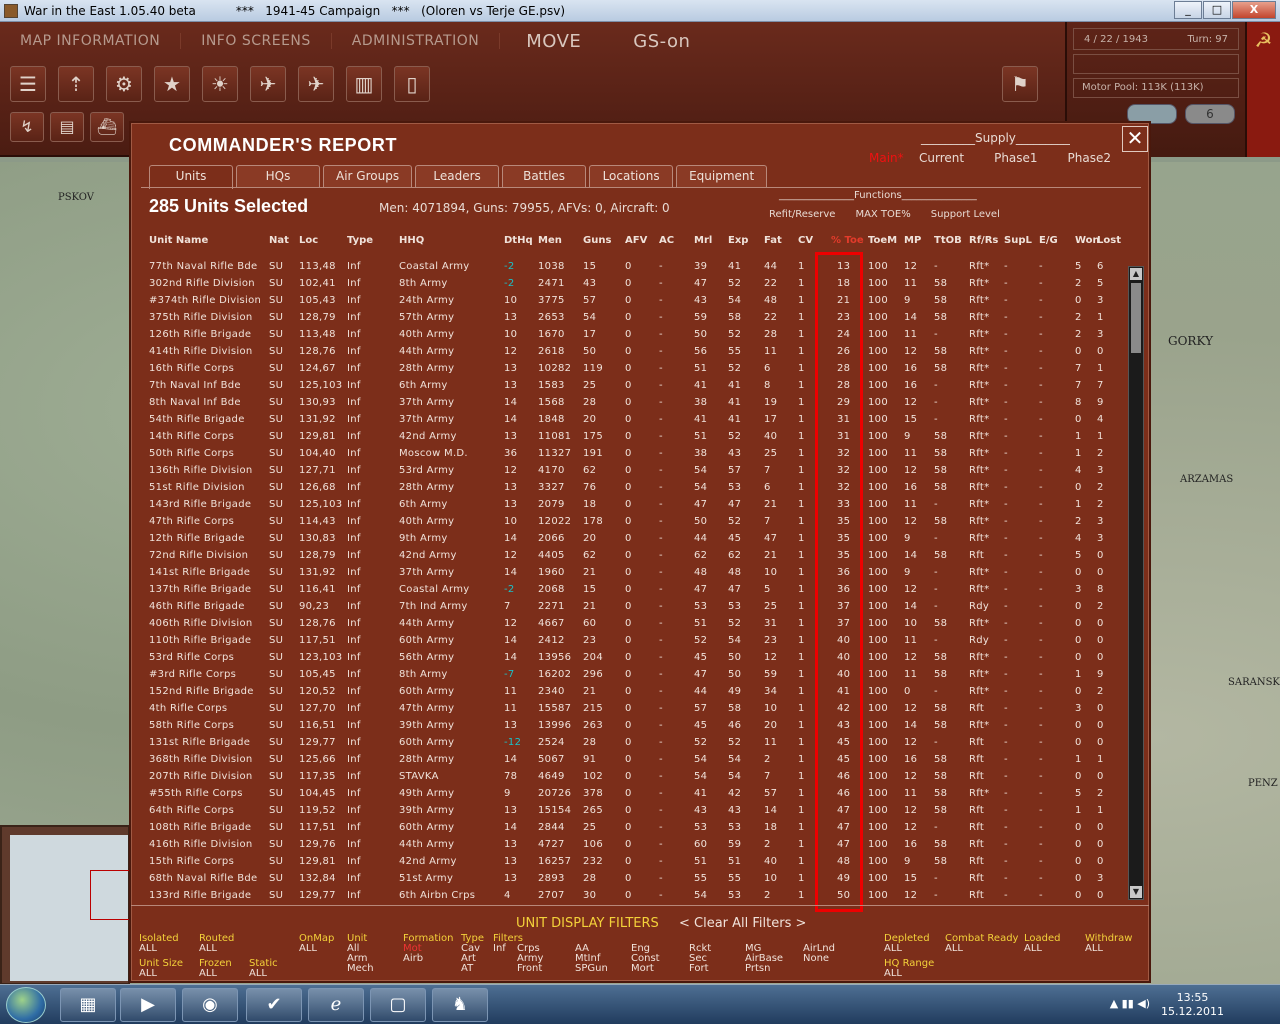 This screenshot has height=1024, width=1280. Describe the element at coordinates (948, 240) in the screenshot. I see `column-header: TtOB` at that location.